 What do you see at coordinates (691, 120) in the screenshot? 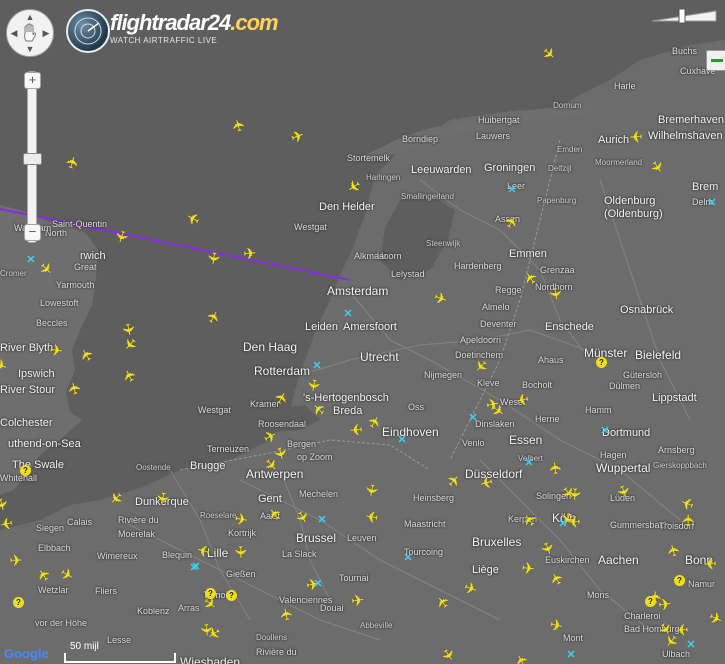
I see `place-label: Bremerhaven` at bounding box center [691, 120].